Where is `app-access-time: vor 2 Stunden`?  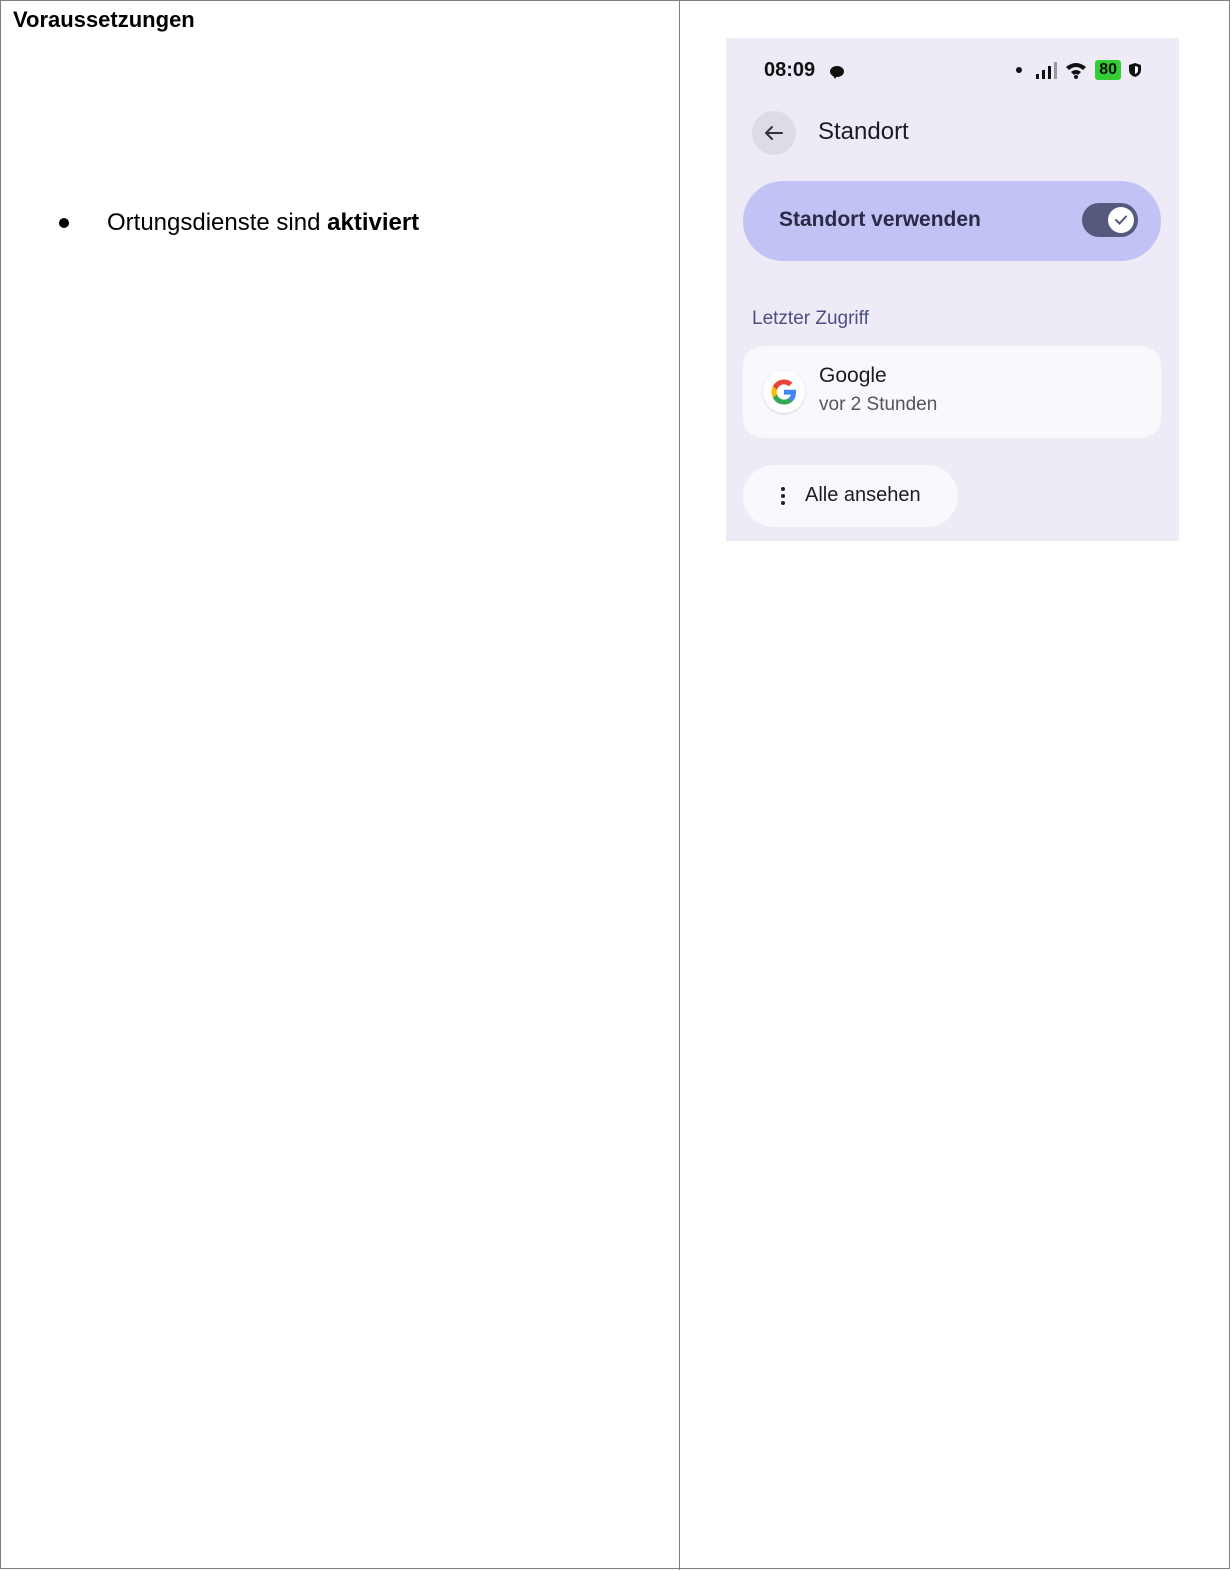 app-access-time: vor 2 Stunden is located at coordinates (878, 404).